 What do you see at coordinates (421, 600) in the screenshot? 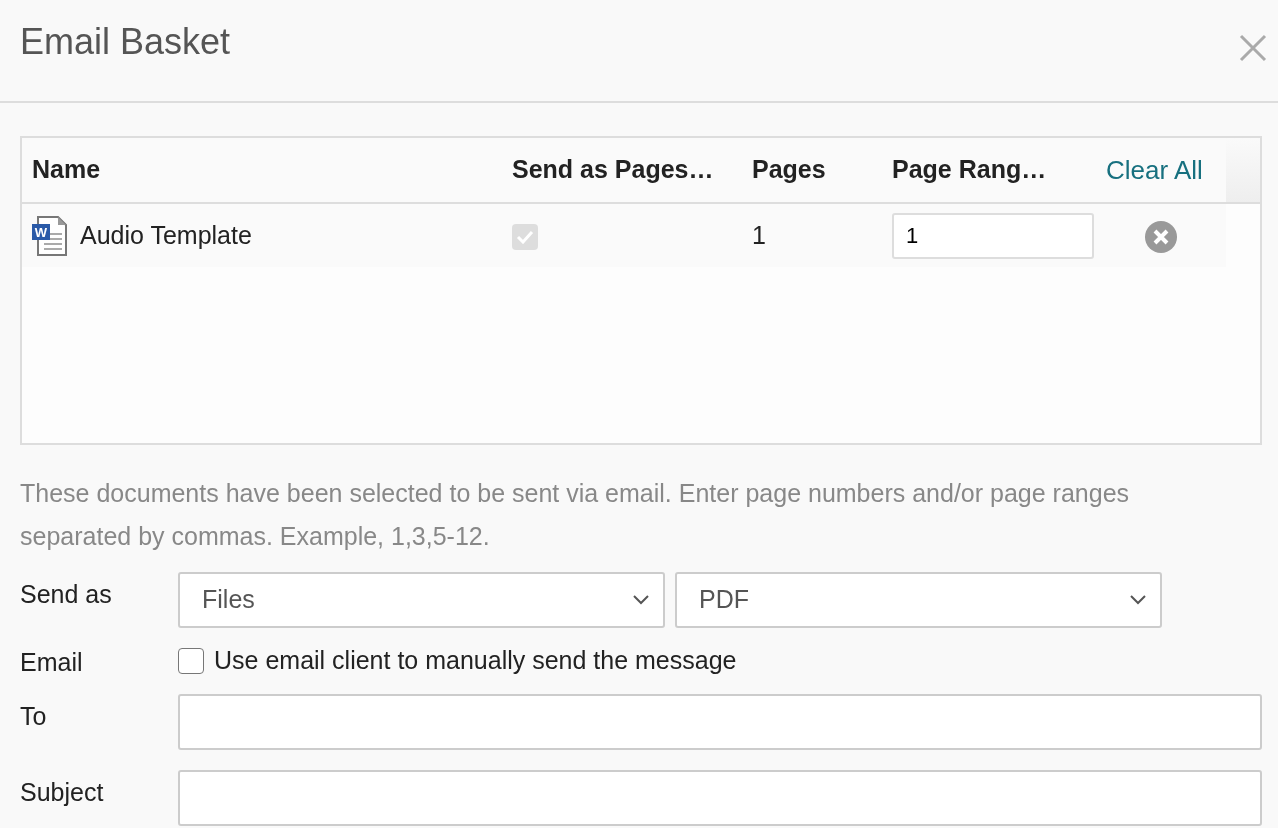
I see `format-select: Files` at bounding box center [421, 600].